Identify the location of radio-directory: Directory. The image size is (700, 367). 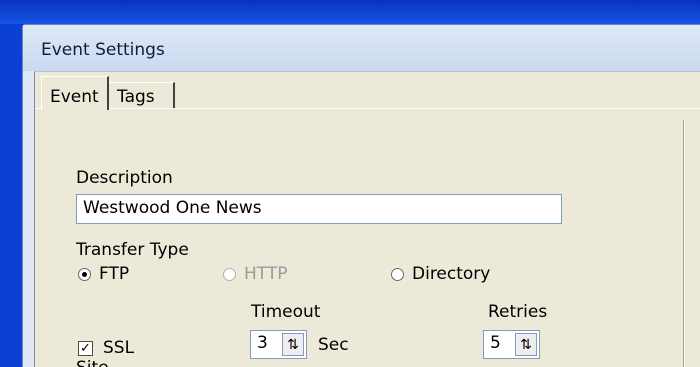
(440, 274).